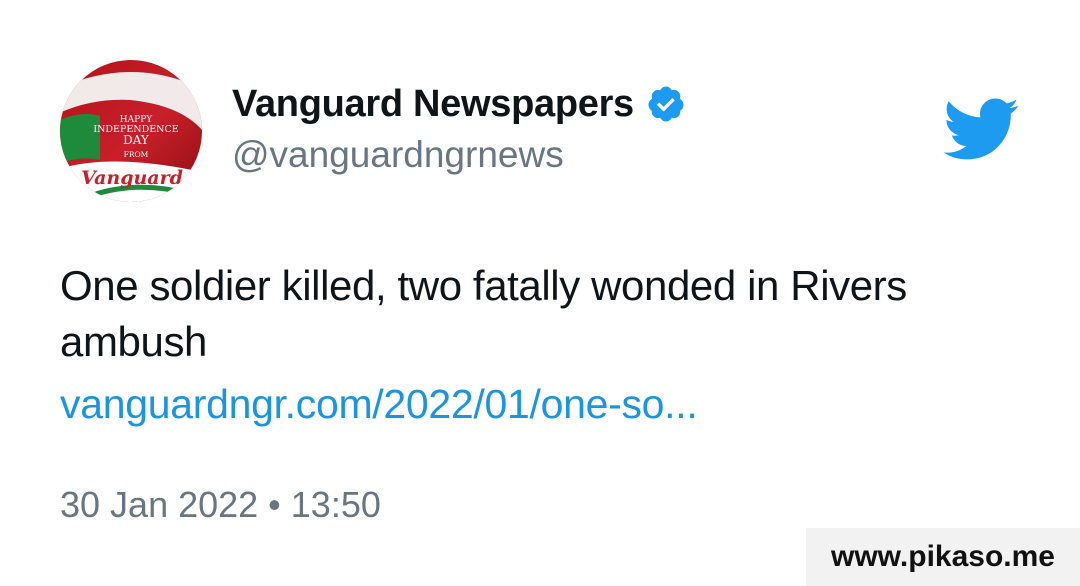 This screenshot has height=586, width=1080. What do you see at coordinates (220, 505) in the screenshot?
I see `tweet-timestamp: 30 Jan 2022 • 13:50` at bounding box center [220, 505].